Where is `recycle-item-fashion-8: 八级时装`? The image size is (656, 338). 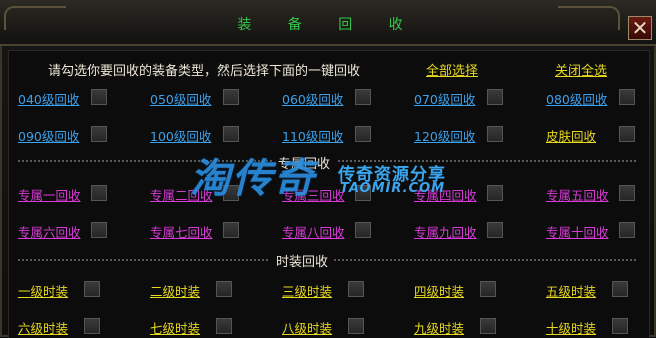 recycle-item-fashion-8: 八级时装 is located at coordinates (307, 327).